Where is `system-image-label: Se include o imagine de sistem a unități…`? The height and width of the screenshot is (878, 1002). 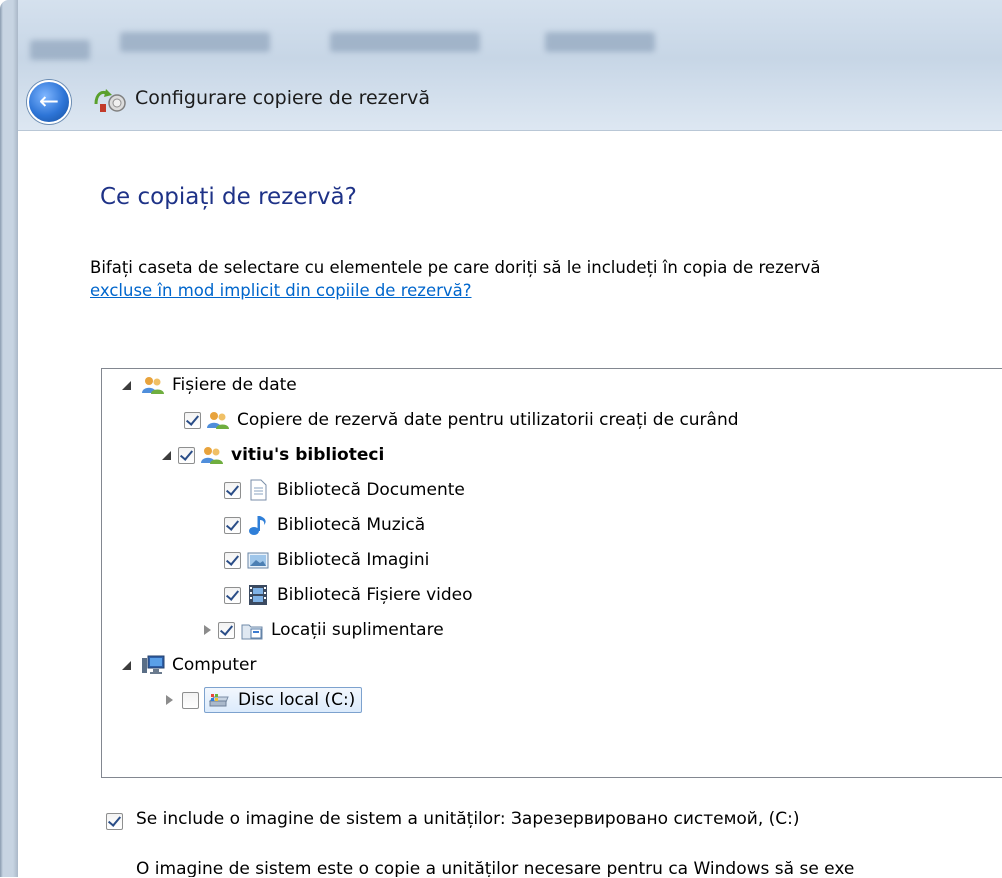 system-image-label: Se include o imagine de sistem a unități… is located at coordinates (468, 819).